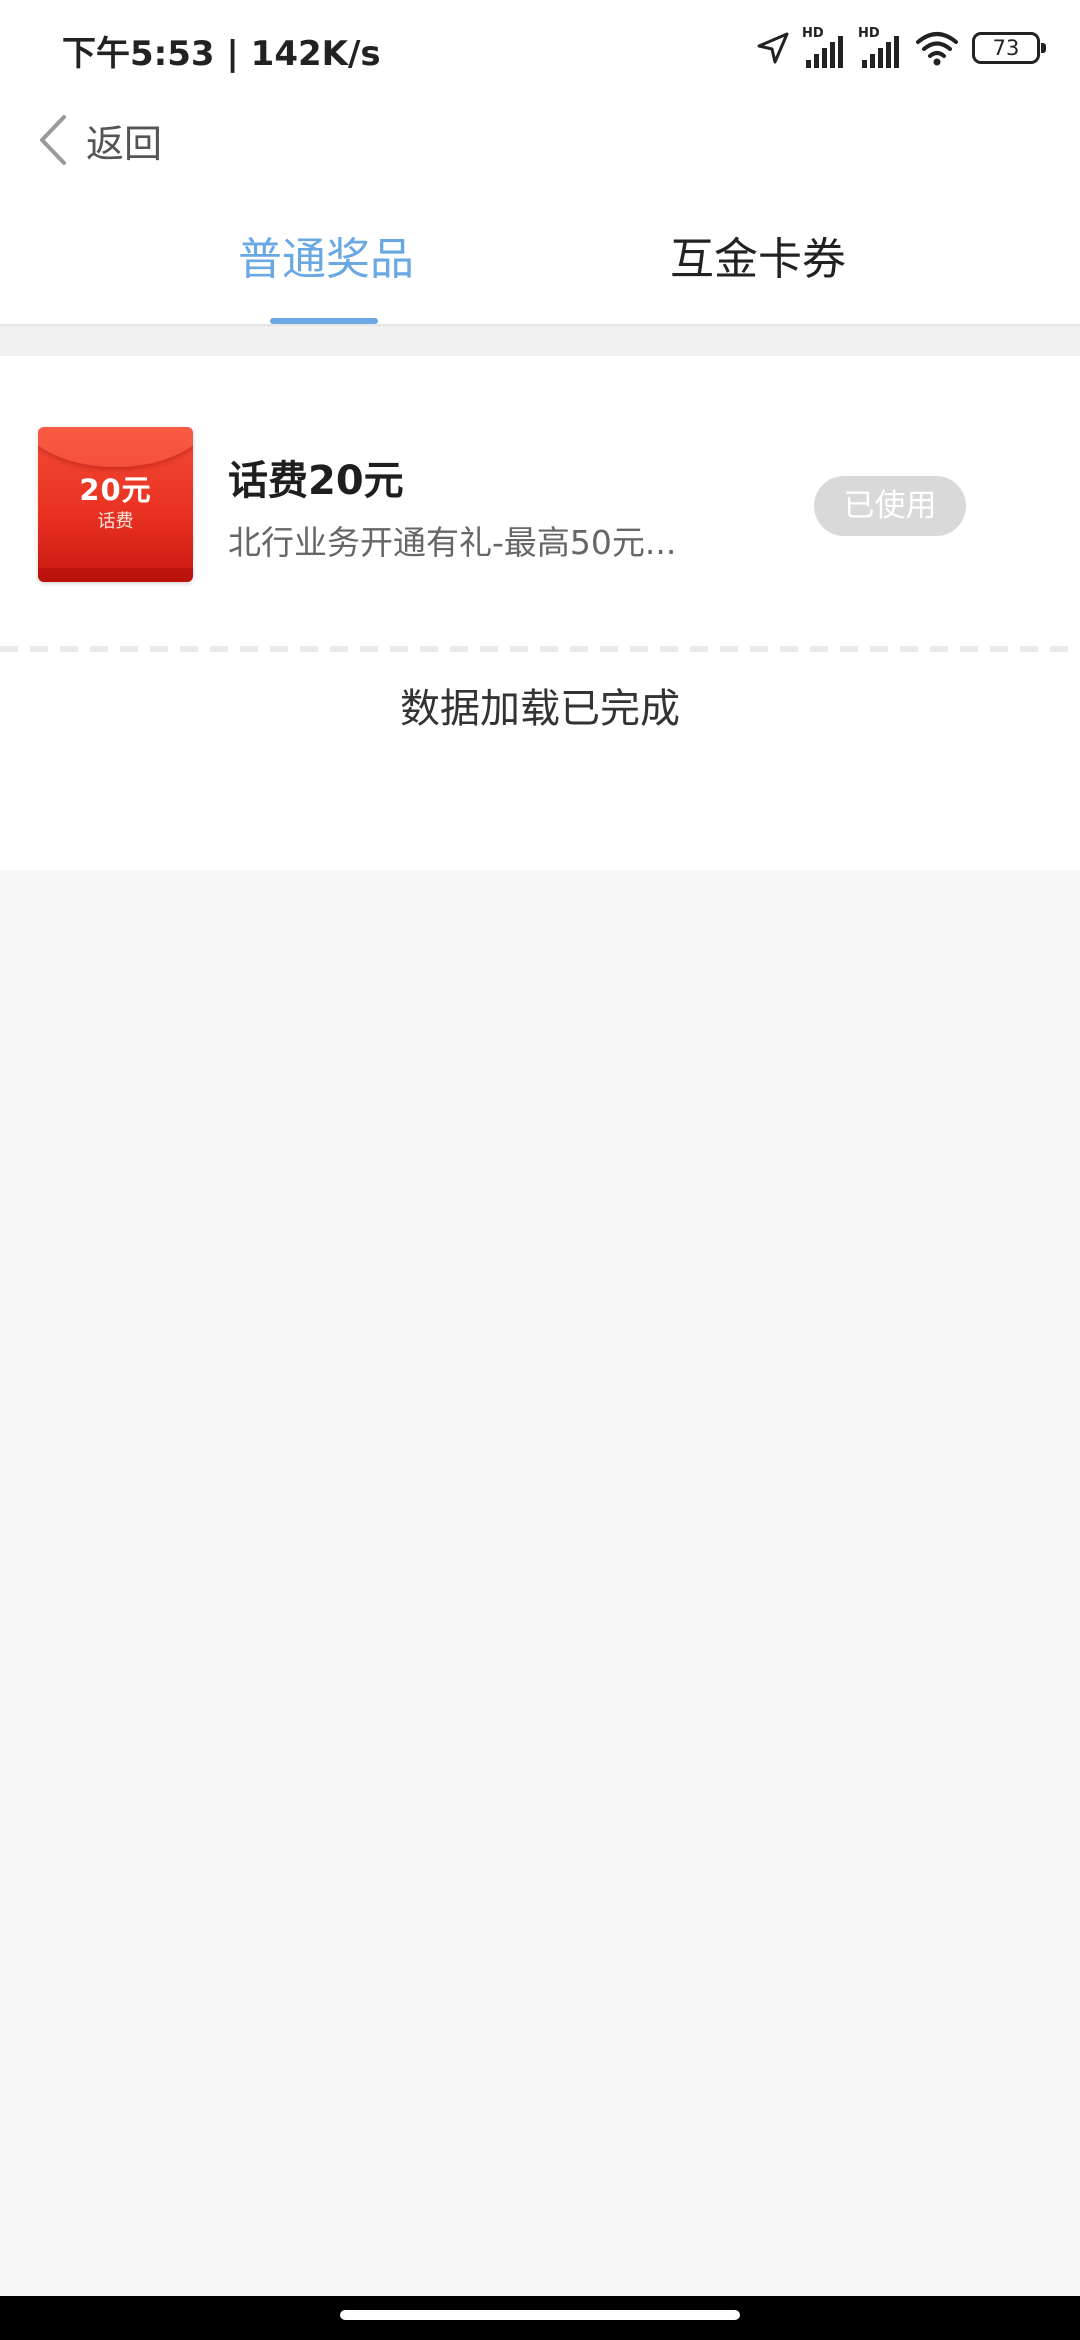 This screenshot has height=2340, width=1080. I want to click on used-status-badge: 已使用, so click(890, 506).